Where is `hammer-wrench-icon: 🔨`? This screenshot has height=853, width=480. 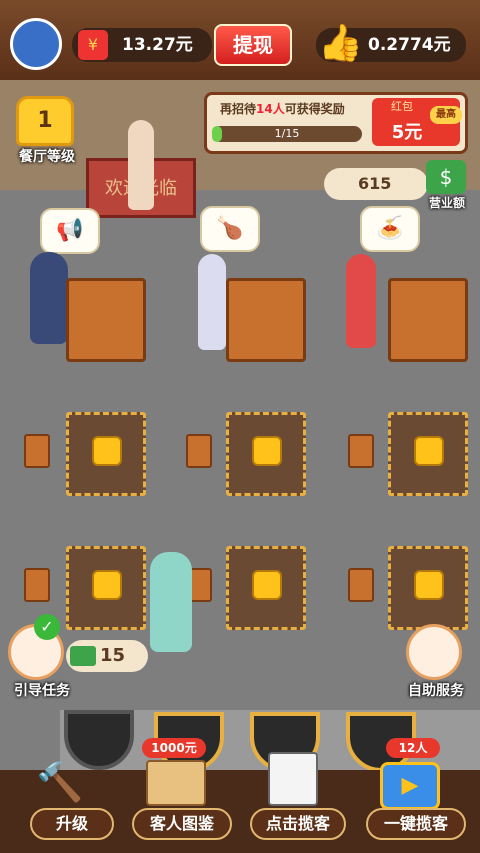
hammer-wrench-icon: 🔨 is located at coordinates (60, 782).